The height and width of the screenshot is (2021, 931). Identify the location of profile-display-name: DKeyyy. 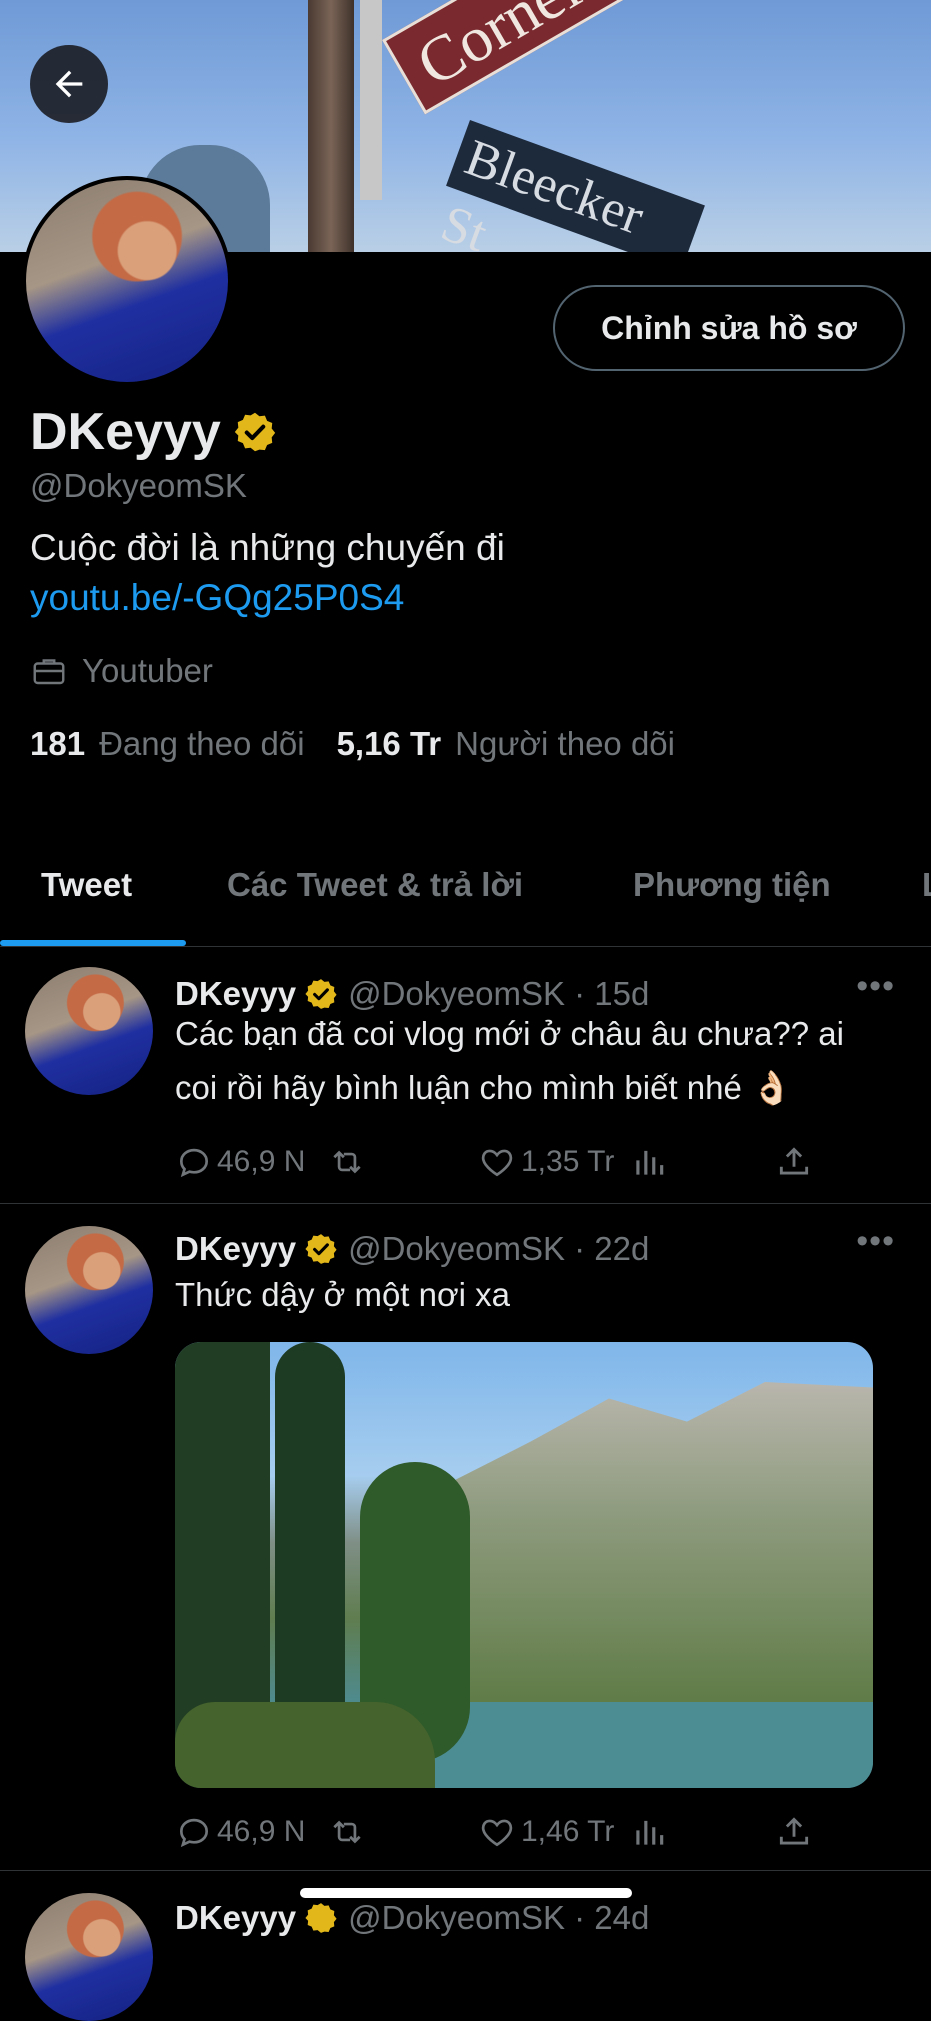
(125, 432).